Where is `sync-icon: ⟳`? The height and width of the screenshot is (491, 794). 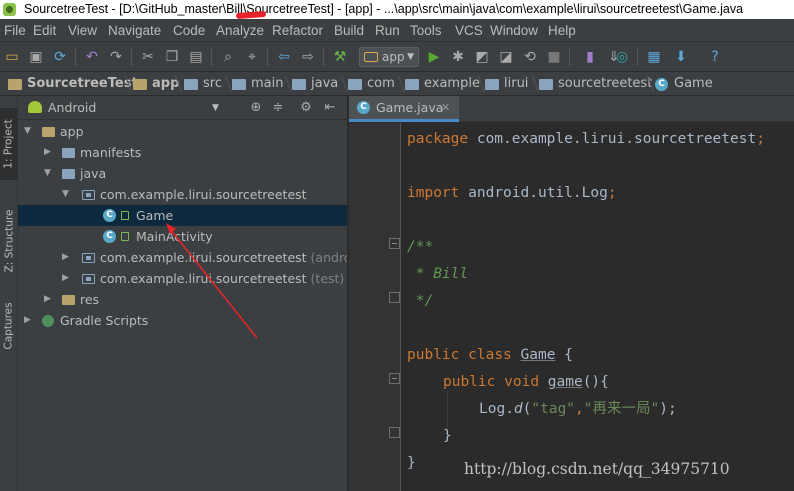 sync-icon: ⟳ is located at coordinates (60, 57).